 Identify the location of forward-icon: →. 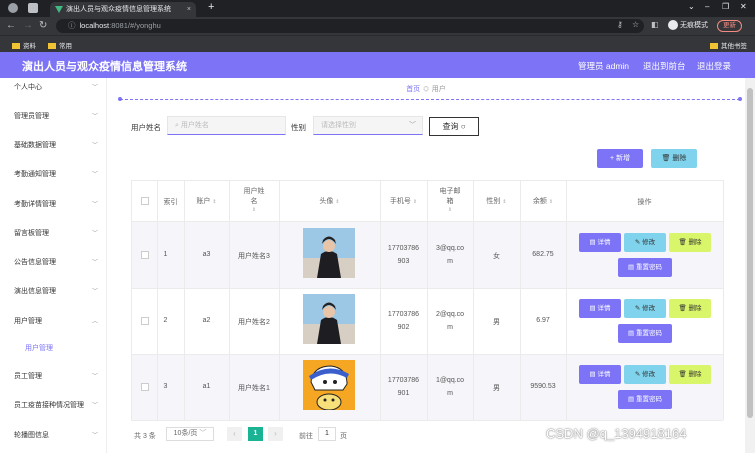
(28, 25).